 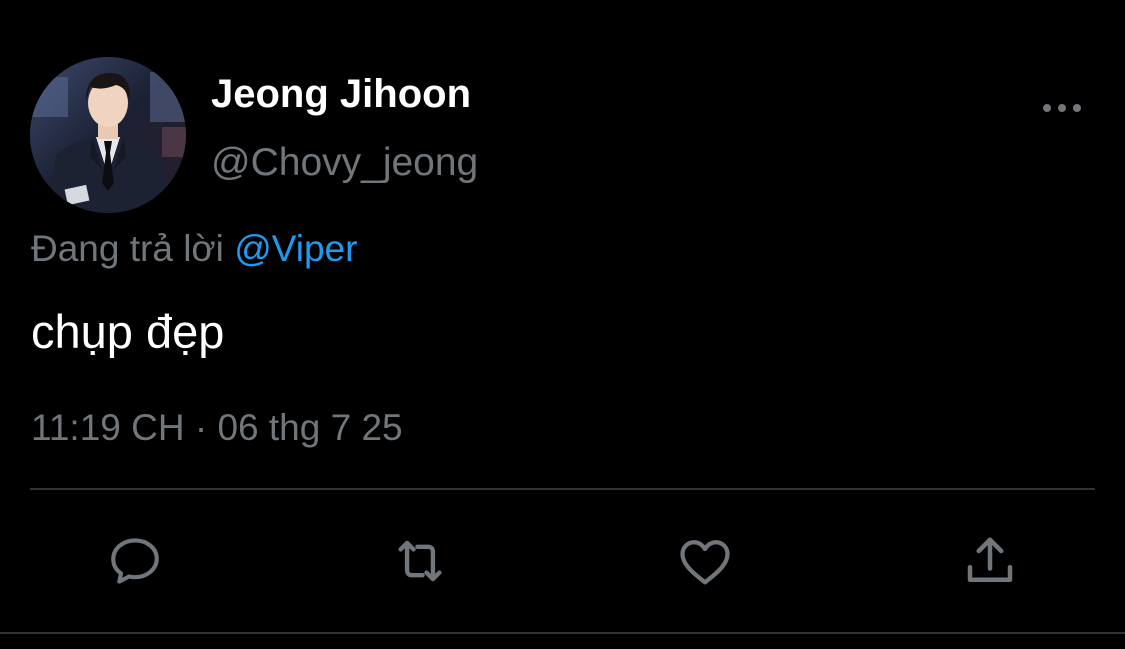 I want to click on retweet-icon, so click(x=420, y=561).